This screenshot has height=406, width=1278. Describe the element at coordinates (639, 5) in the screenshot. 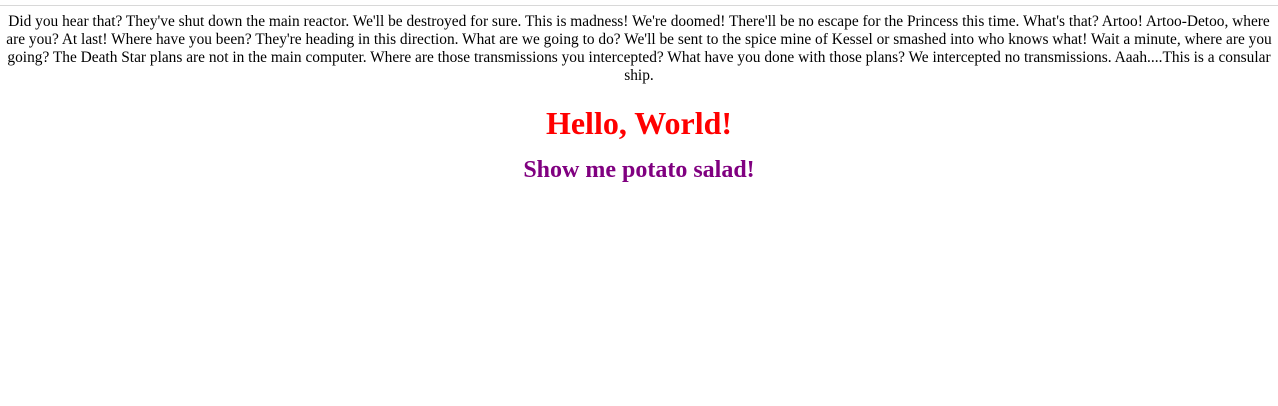

I see `top-divider` at that location.